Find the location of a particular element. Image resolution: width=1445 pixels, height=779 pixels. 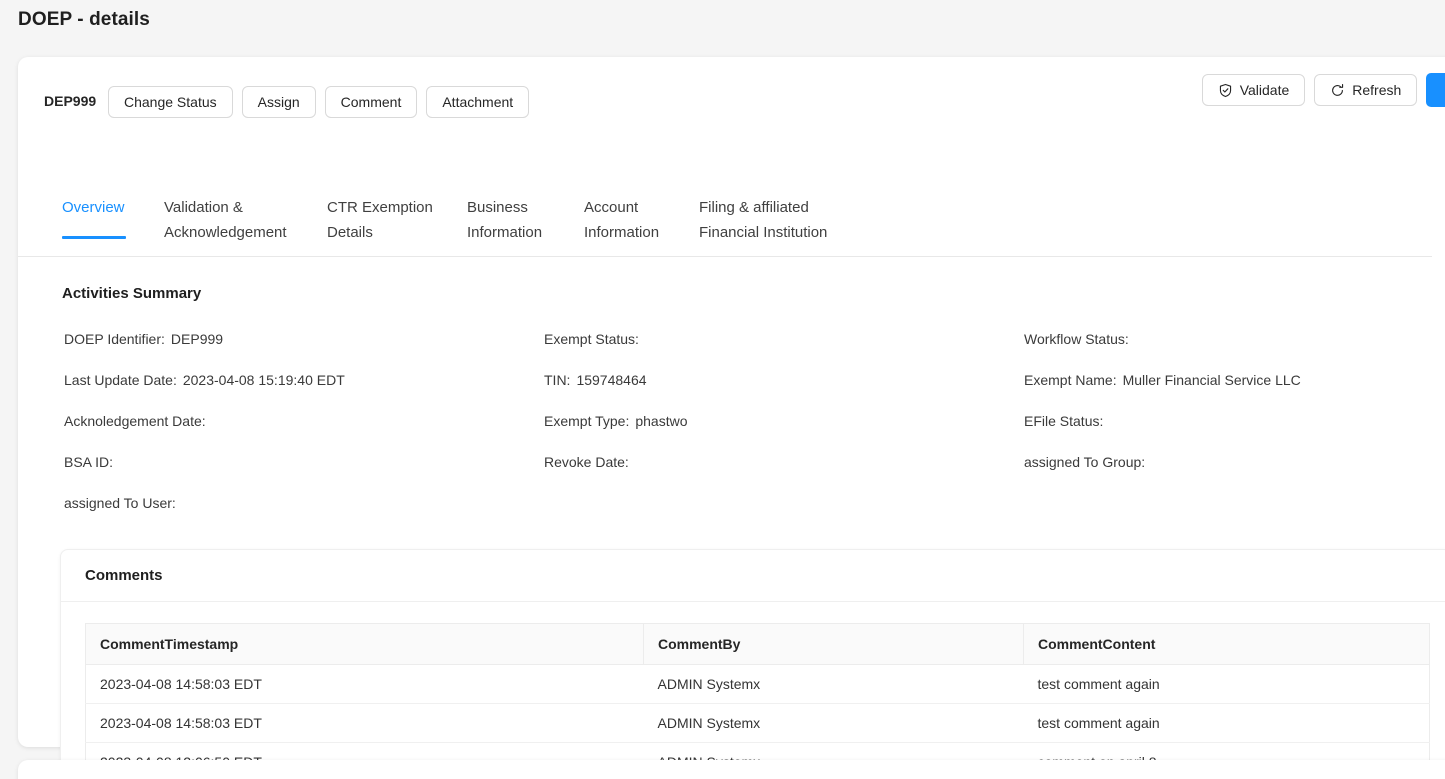

validate-button-label: Validate is located at coordinates (1264, 90).